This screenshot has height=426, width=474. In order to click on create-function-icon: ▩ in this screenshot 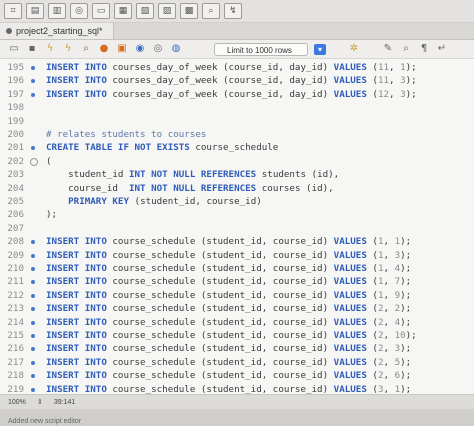, I will do `click(189, 11)`.